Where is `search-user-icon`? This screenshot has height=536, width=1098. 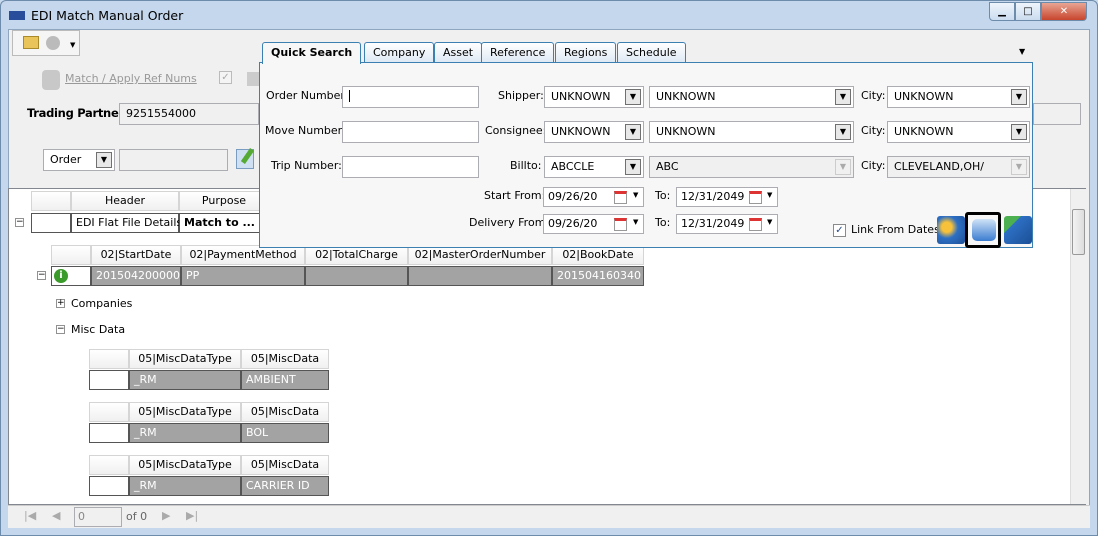 search-user-icon is located at coordinates (53, 43).